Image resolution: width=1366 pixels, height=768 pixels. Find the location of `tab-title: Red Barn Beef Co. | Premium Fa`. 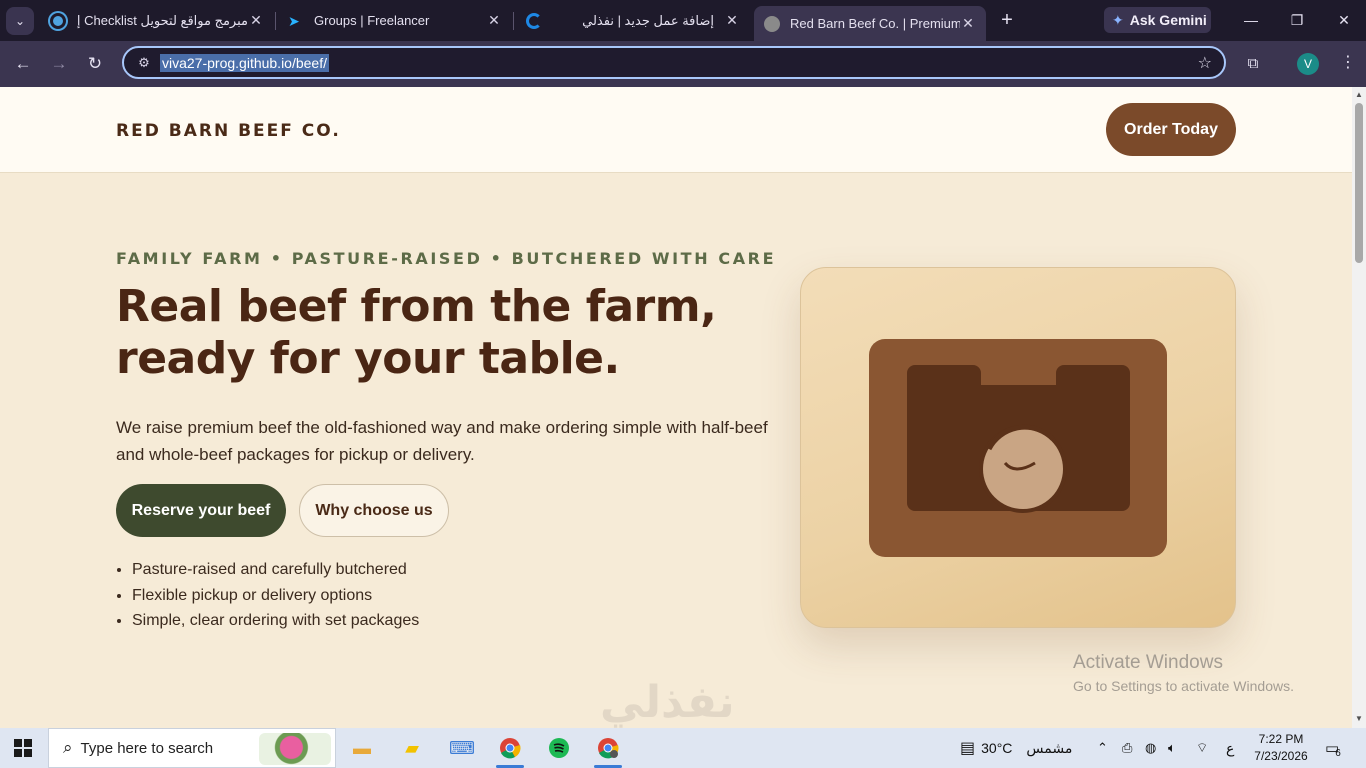

tab-title: Red Barn Beef Co. | Premium Fa is located at coordinates (875, 23).